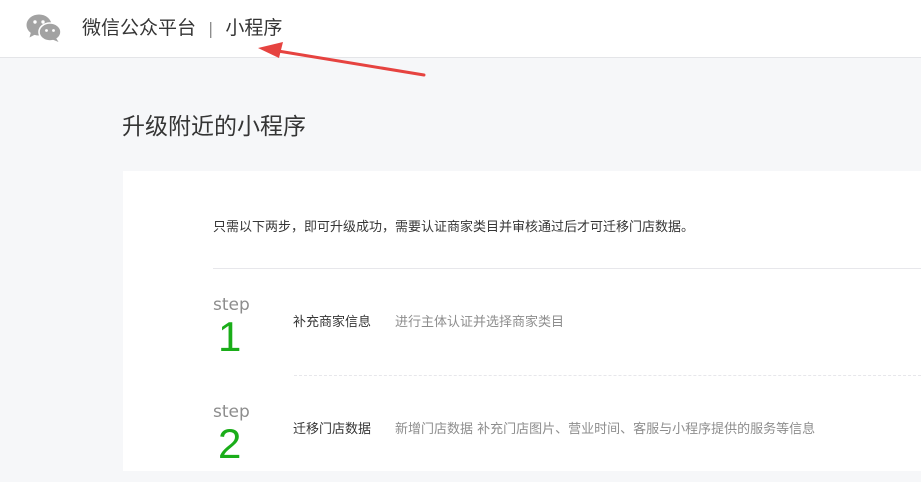 The width and height of the screenshot is (921, 482). I want to click on wechat-logo-icon, so click(44, 28).